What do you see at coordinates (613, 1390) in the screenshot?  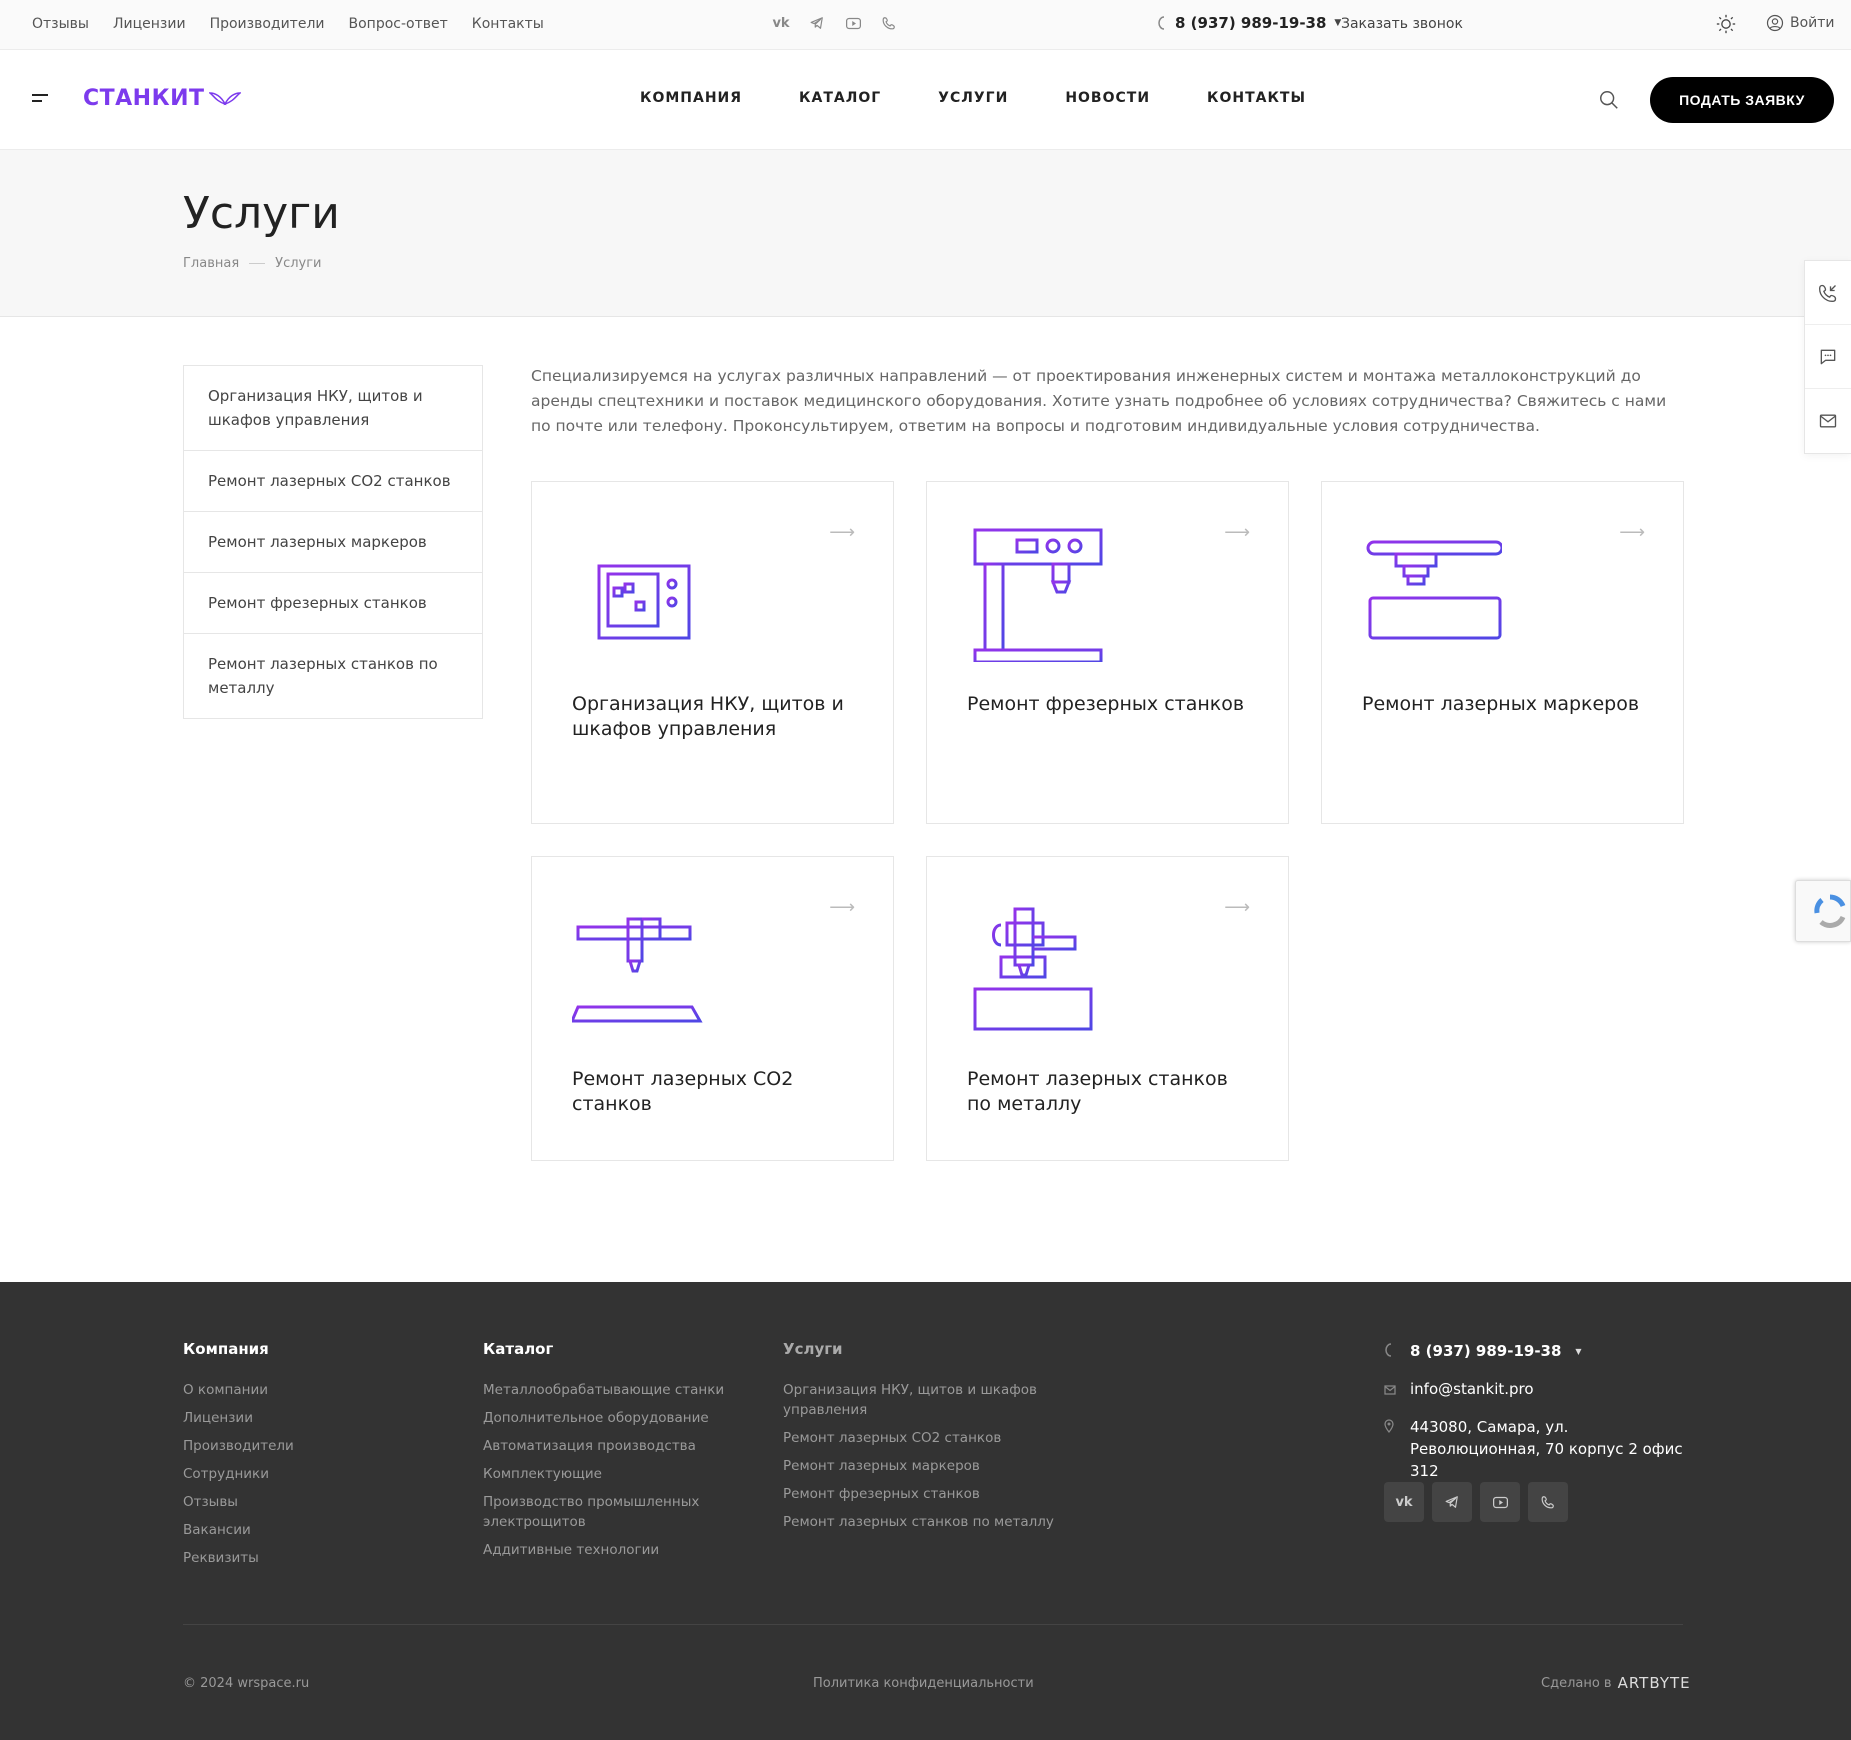 I see `footer-link: Металлообрабатывающие станки` at bounding box center [613, 1390].